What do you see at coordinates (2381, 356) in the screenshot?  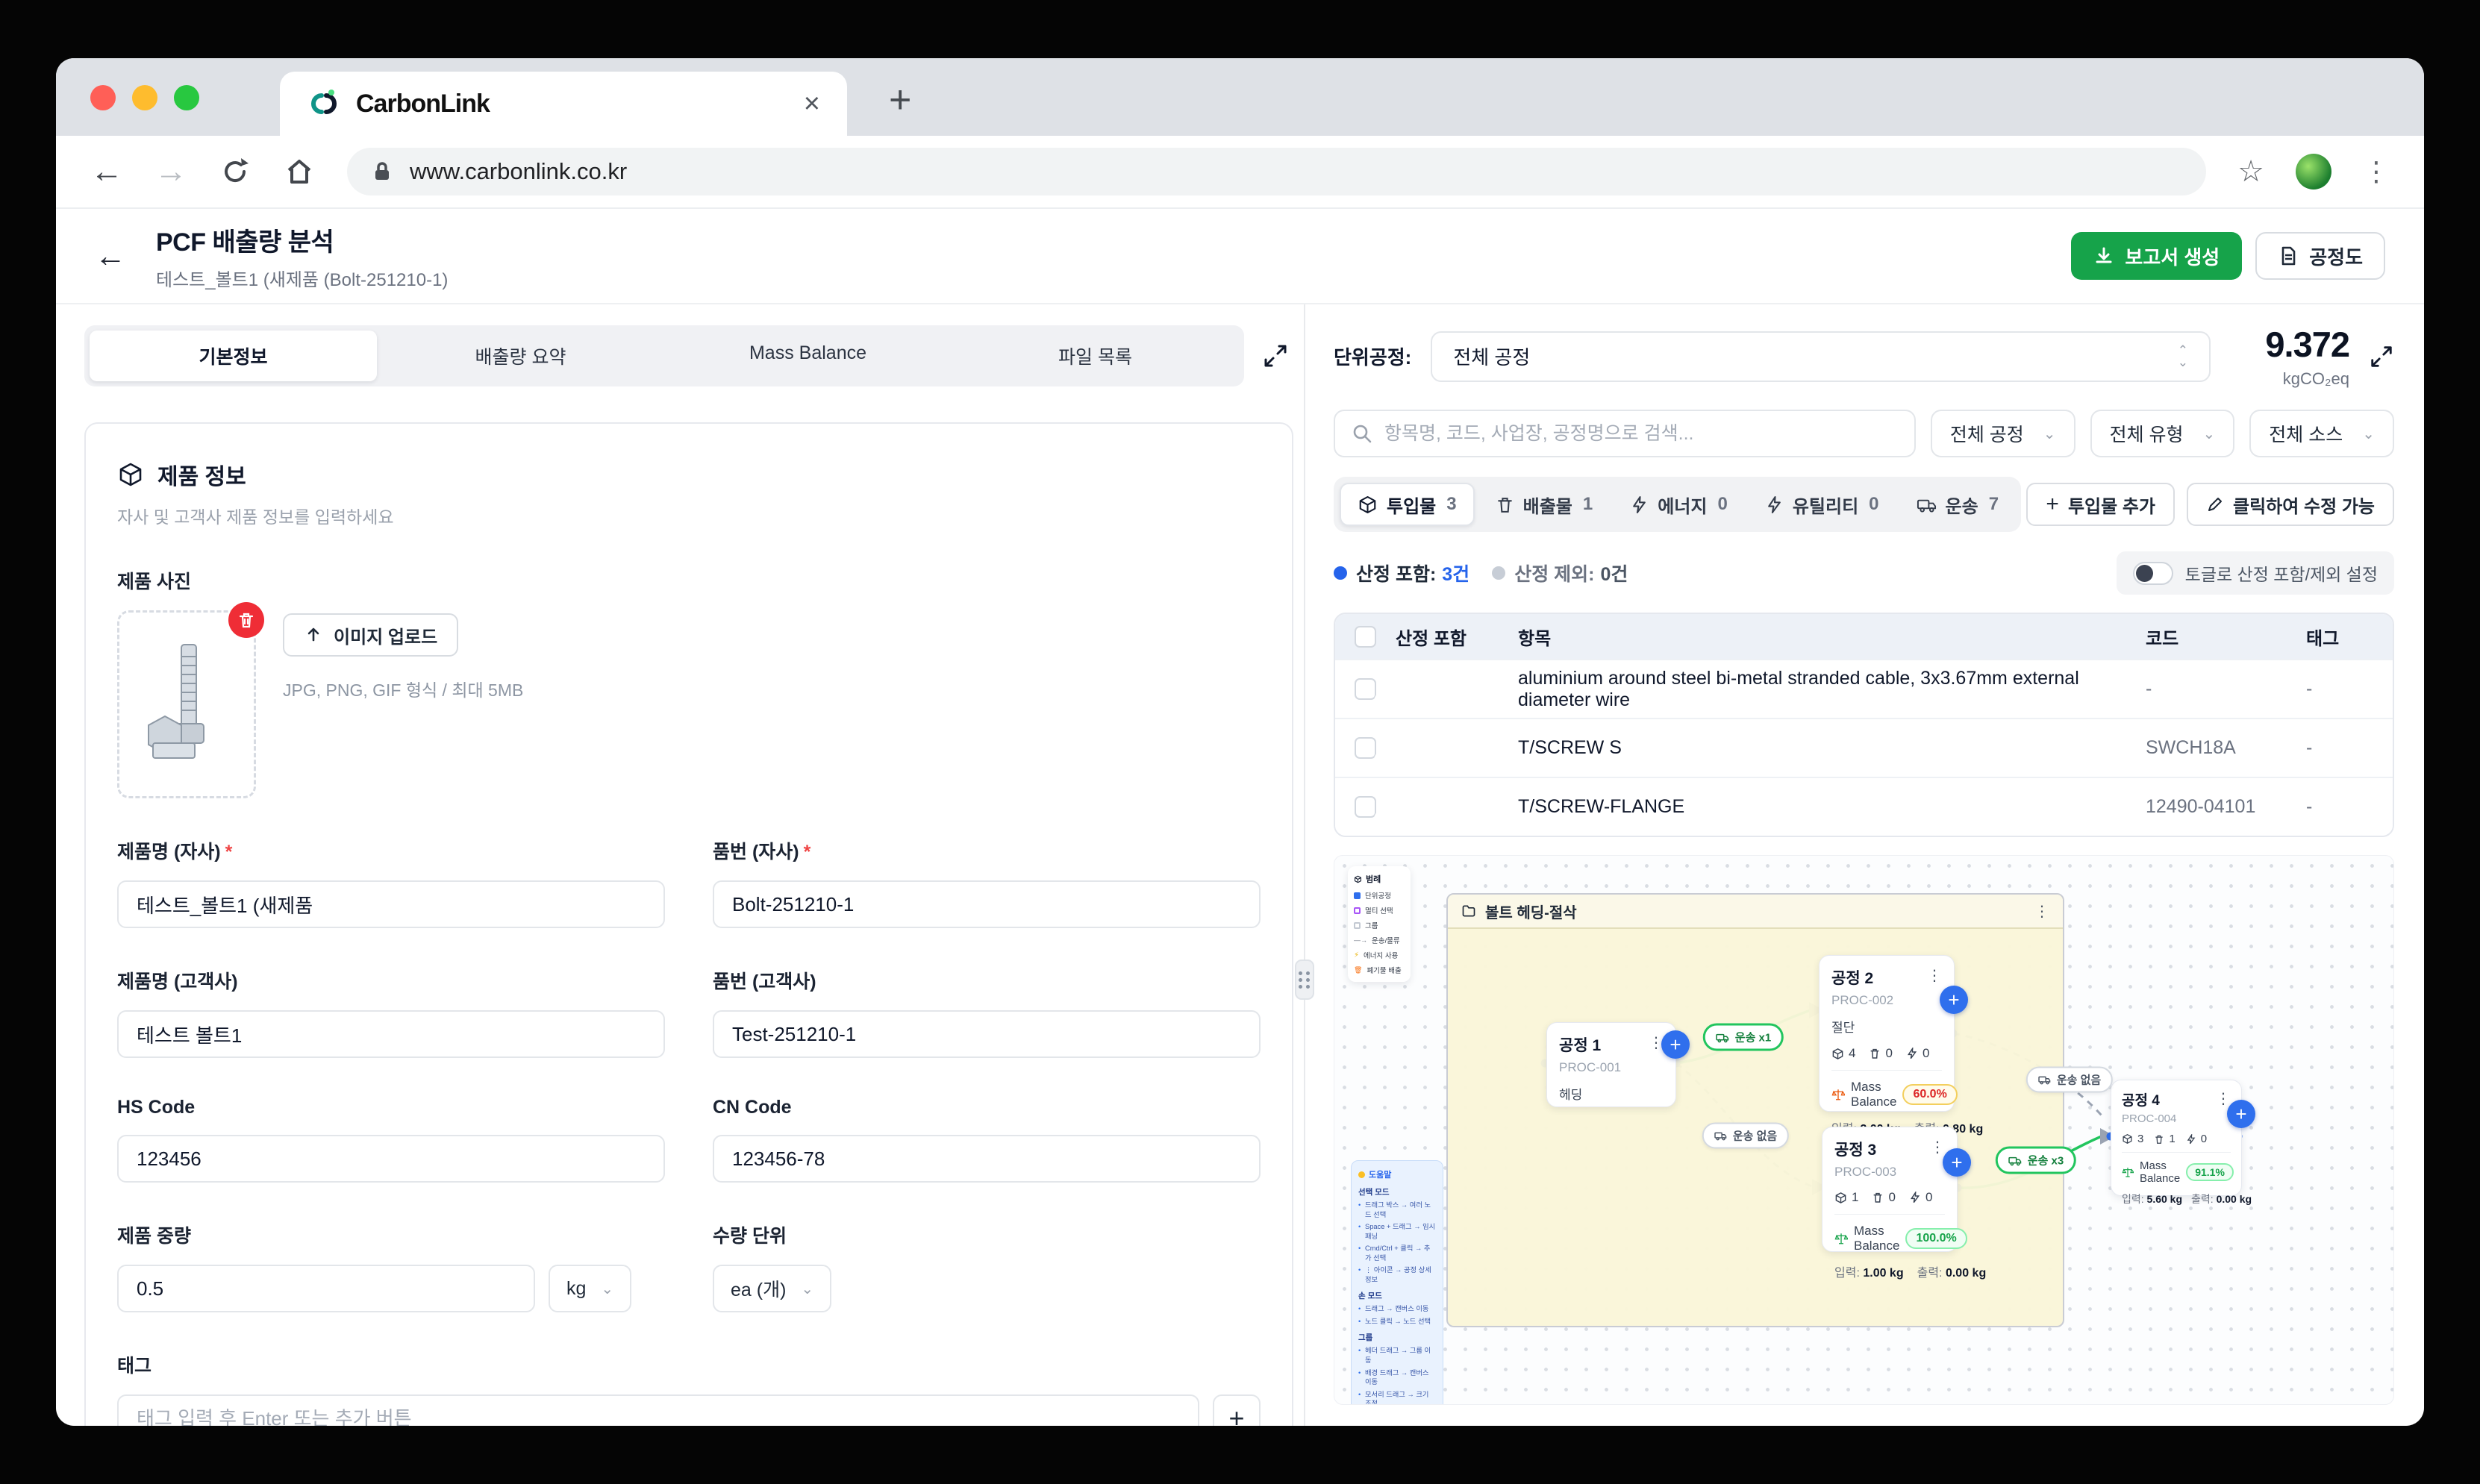 I see `expand-emissions-icon` at bounding box center [2381, 356].